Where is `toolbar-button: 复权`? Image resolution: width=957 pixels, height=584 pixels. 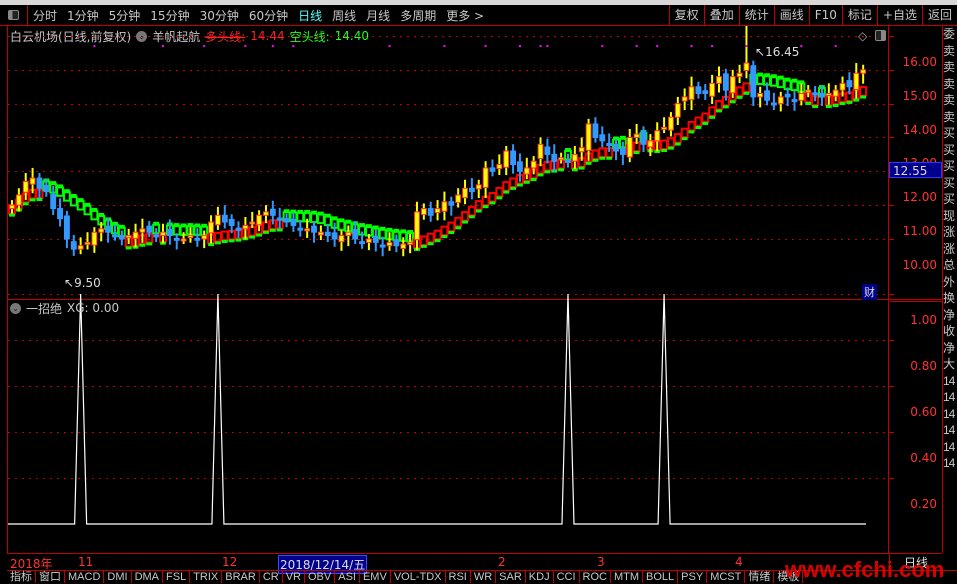
toolbar-button: 复权 is located at coordinates (686, 15).